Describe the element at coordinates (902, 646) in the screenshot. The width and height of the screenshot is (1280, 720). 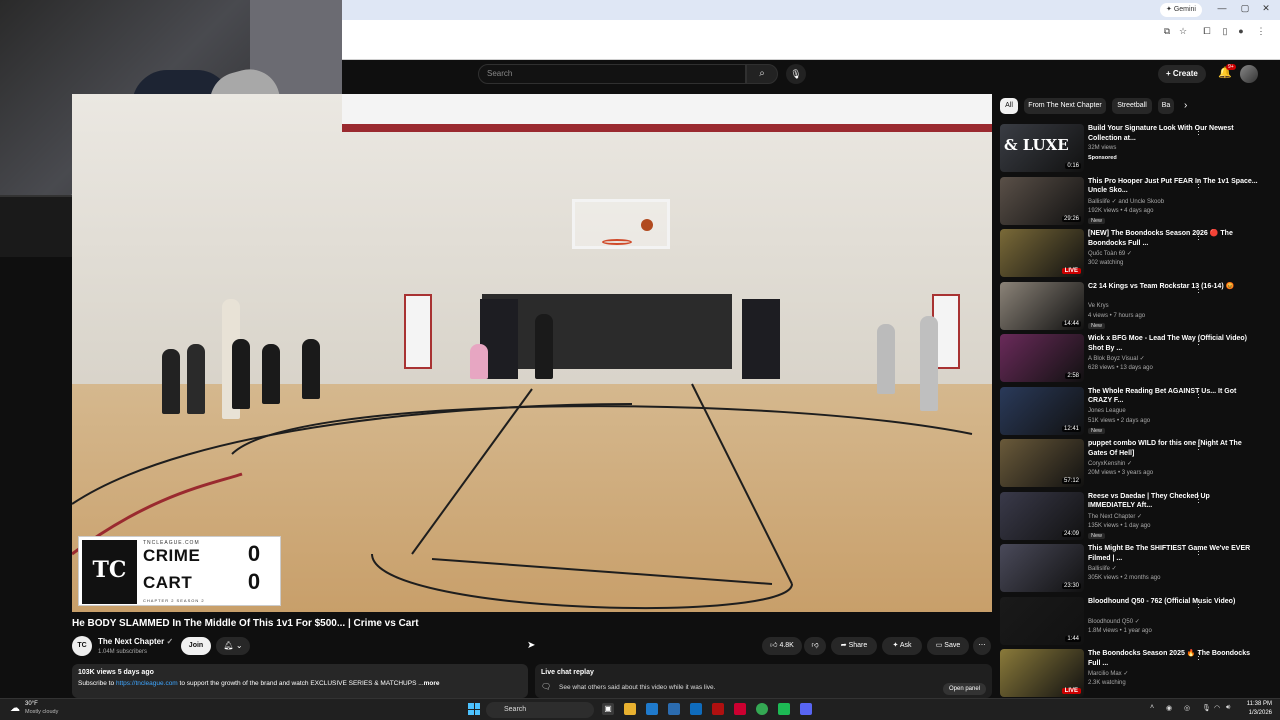
I see `ask-button: ✦ Ask` at that location.